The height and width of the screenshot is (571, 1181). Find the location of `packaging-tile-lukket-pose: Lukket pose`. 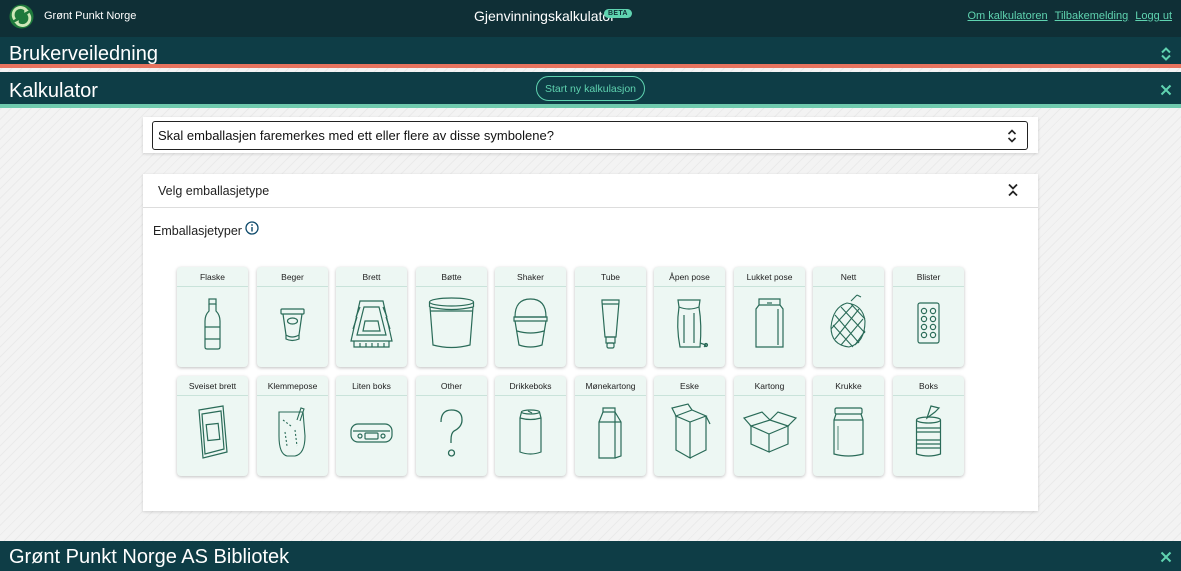

packaging-tile-lukket-pose: Lukket pose is located at coordinates (769, 317).